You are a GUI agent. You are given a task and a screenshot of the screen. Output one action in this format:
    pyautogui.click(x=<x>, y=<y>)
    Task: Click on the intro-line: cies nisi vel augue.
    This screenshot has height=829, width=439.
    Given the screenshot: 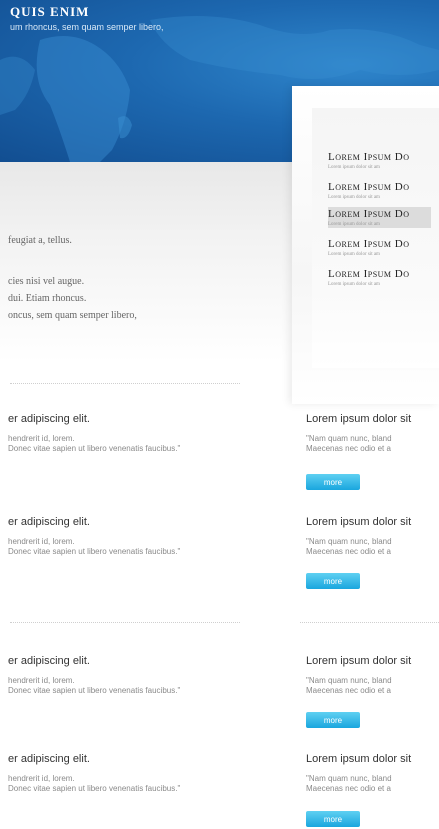 What is the action you would take?
    pyautogui.click(x=46, y=281)
    